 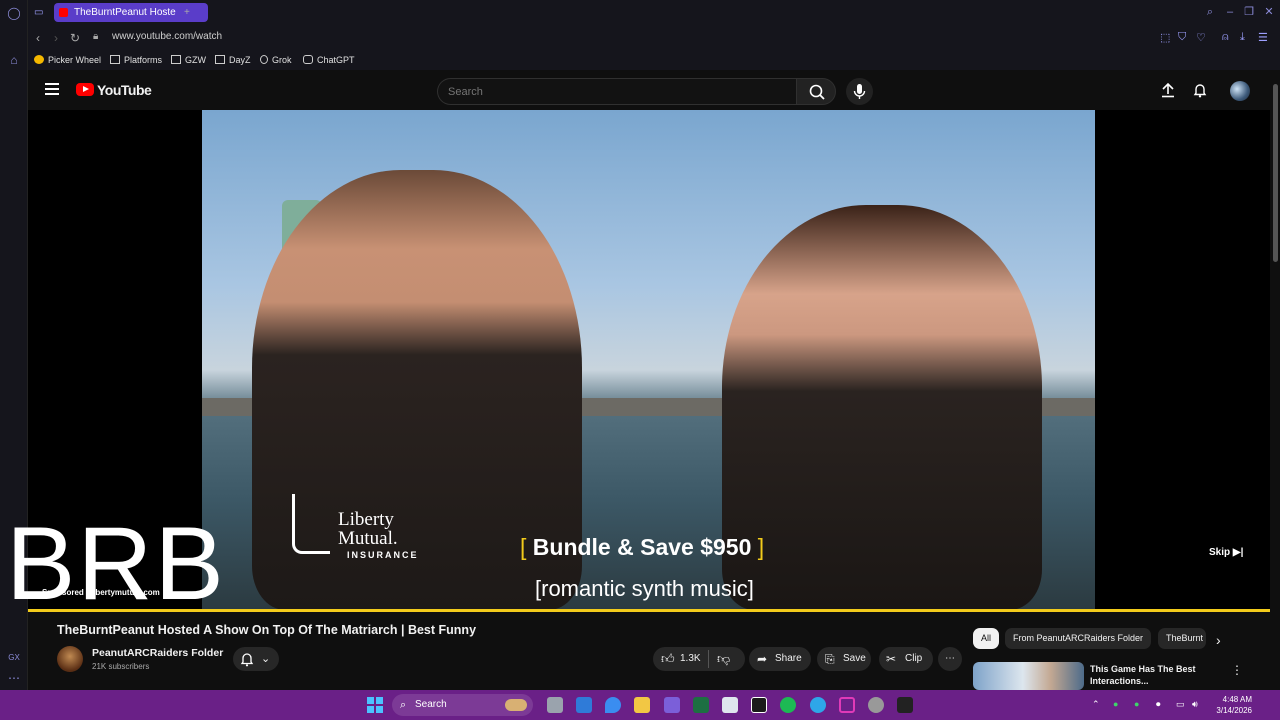 I want to click on heart-icon: ♡, so click(x=1201, y=37).